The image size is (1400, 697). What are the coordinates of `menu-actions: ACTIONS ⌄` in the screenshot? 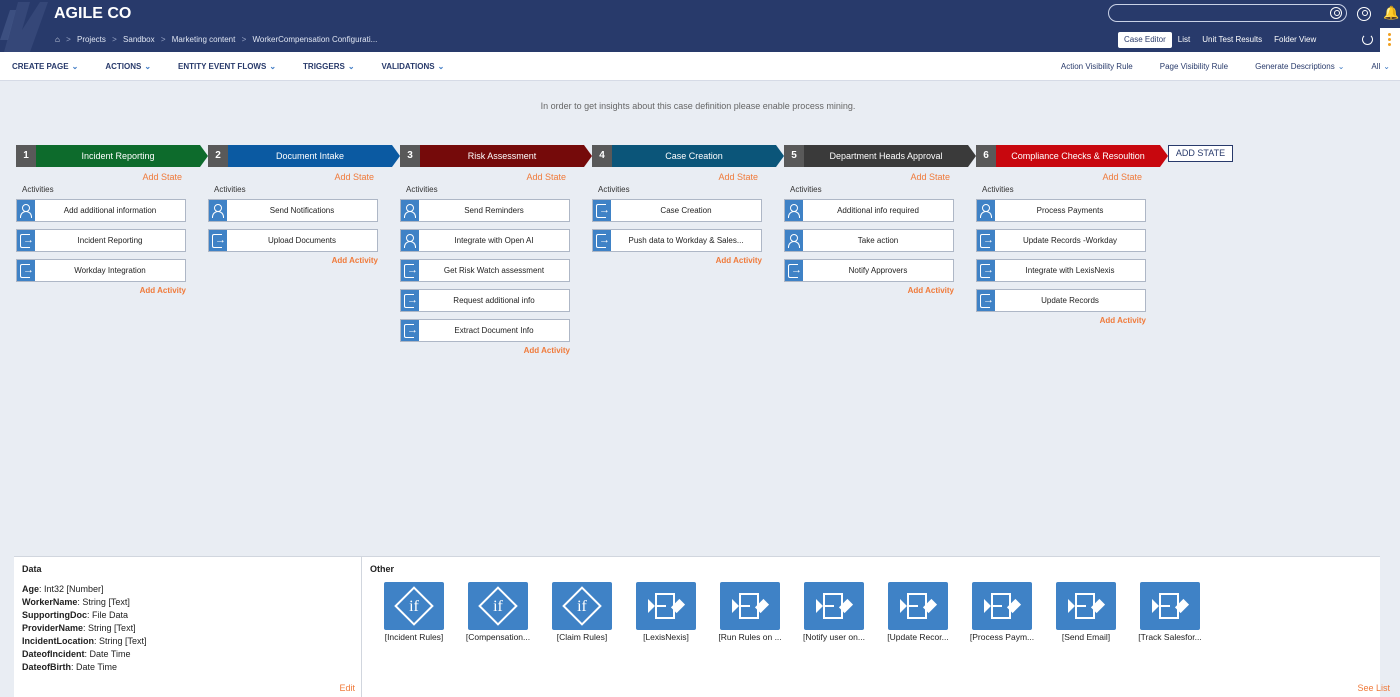 It's located at (128, 66).